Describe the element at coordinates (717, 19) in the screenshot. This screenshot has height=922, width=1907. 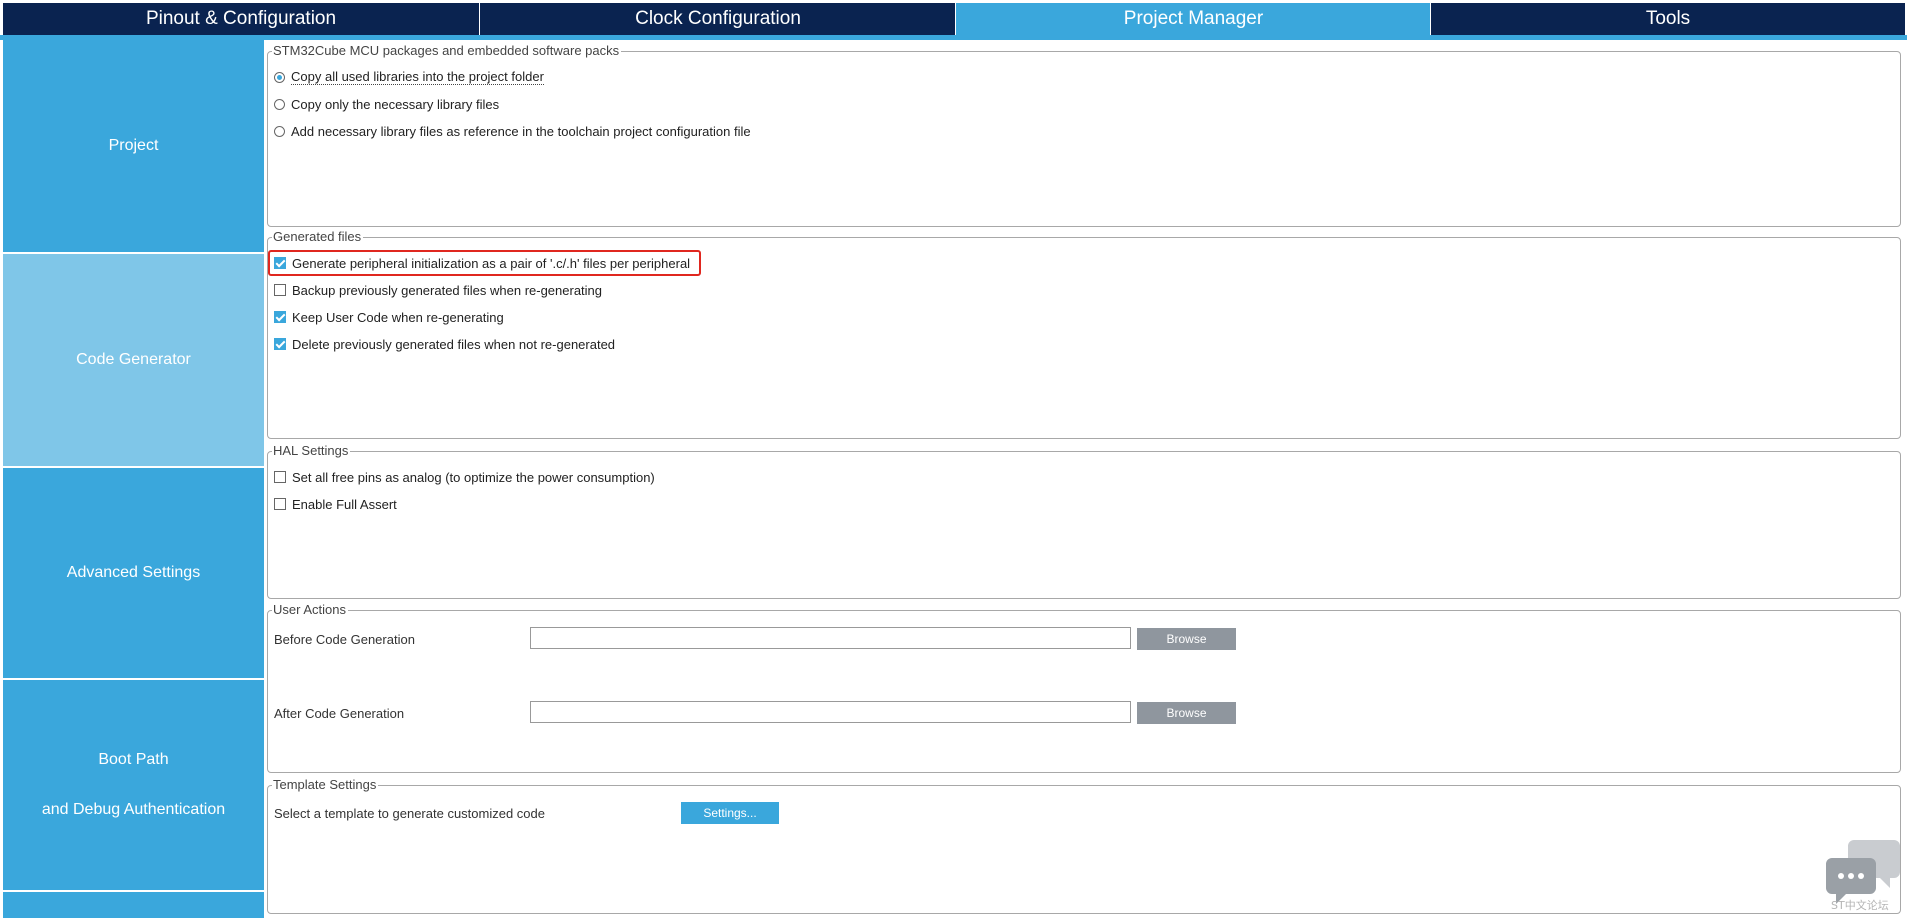
I see `tab-clock-configuration: Clock Configuration` at that location.